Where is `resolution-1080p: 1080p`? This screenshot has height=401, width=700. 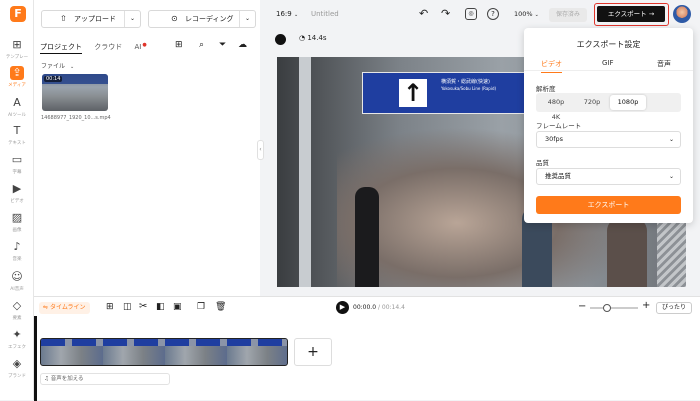 resolution-1080p: 1080p is located at coordinates (628, 102).